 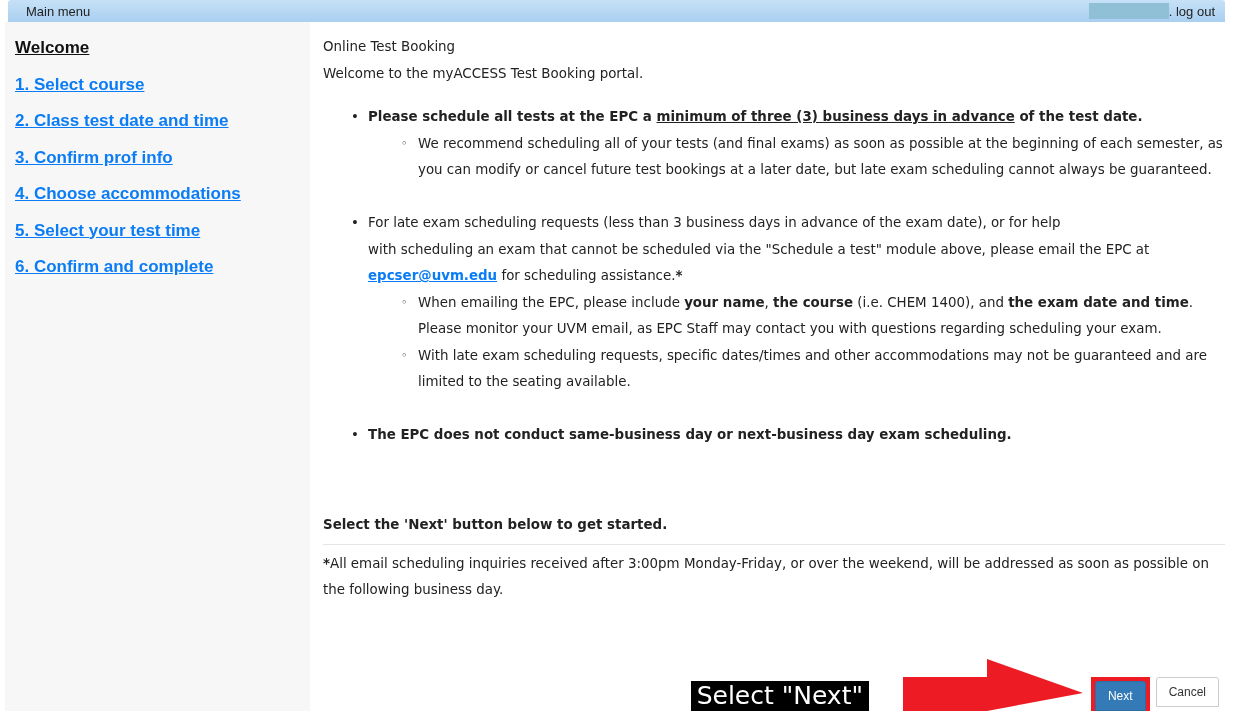 What do you see at coordinates (484, 73) in the screenshot?
I see `intro-text: Welcome to the myACCESS Test Booking portal.` at bounding box center [484, 73].